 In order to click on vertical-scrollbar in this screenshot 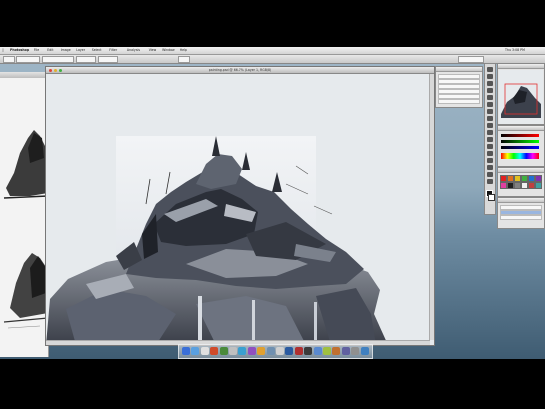, I will do `click(431, 207)`.